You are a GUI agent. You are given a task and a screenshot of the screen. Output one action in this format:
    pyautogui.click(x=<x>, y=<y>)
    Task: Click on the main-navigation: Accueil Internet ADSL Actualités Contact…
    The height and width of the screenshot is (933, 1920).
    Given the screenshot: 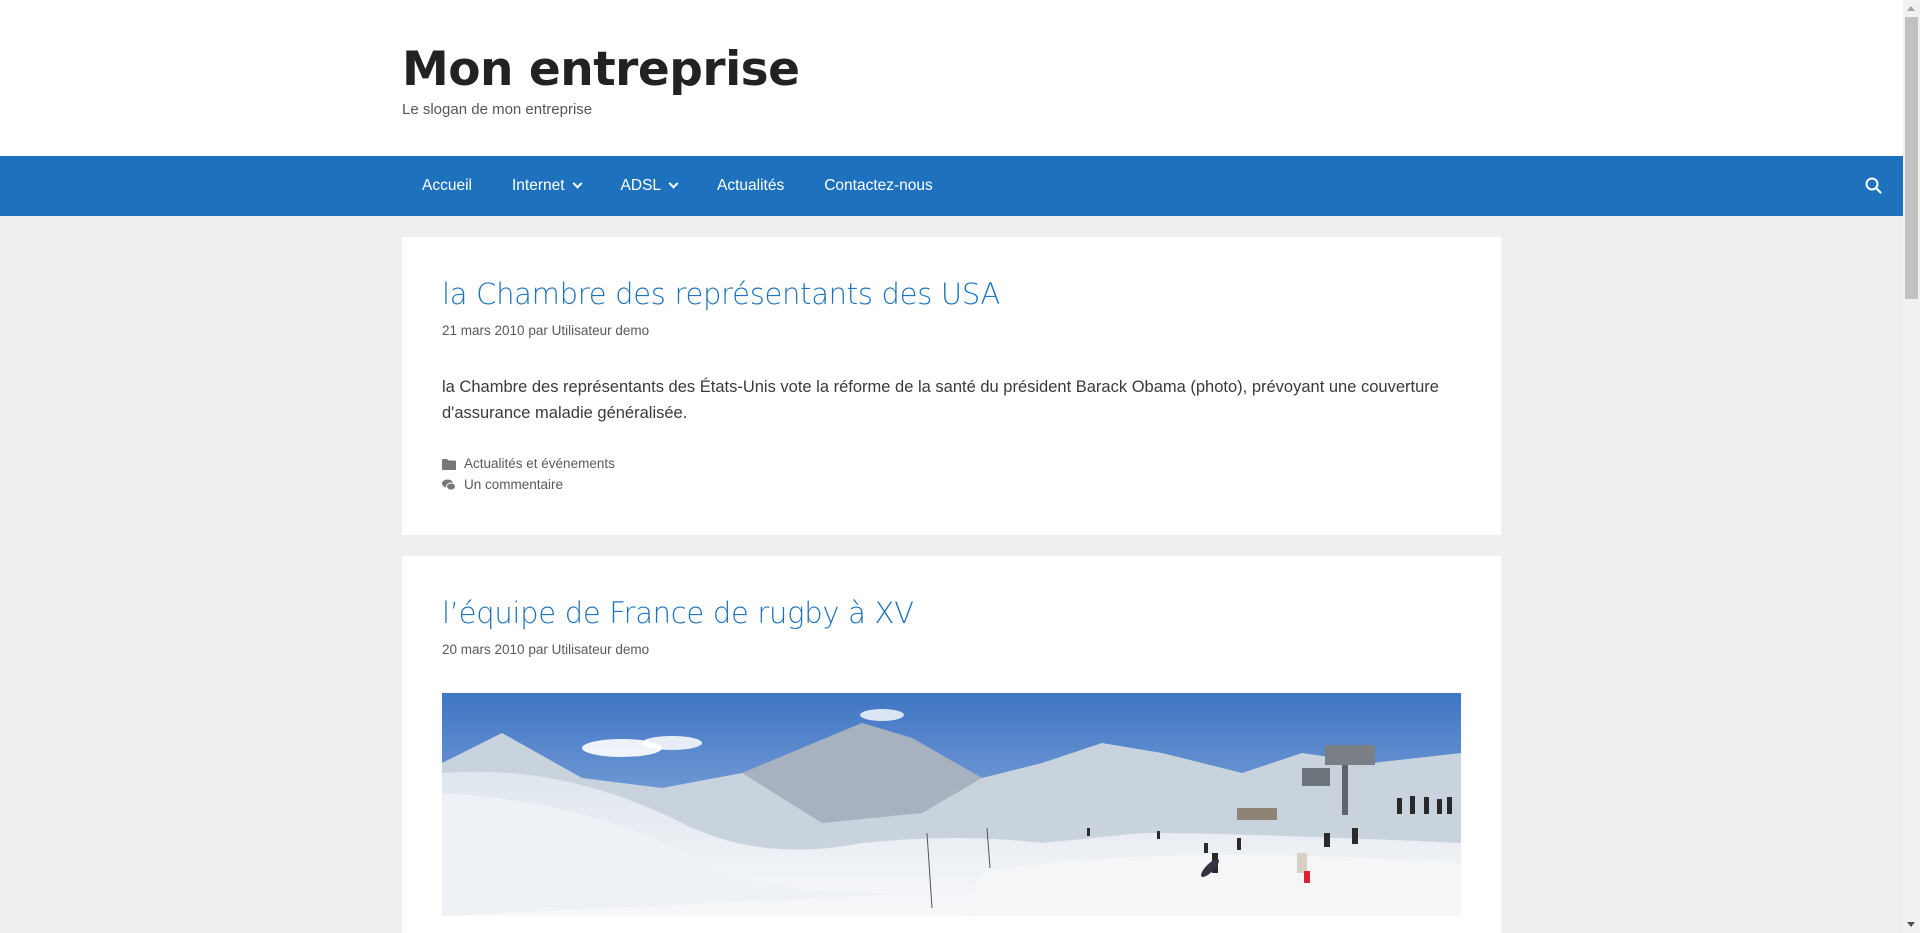 What is the action you would take?
    pyautogui.click(x=960, y=186)
    